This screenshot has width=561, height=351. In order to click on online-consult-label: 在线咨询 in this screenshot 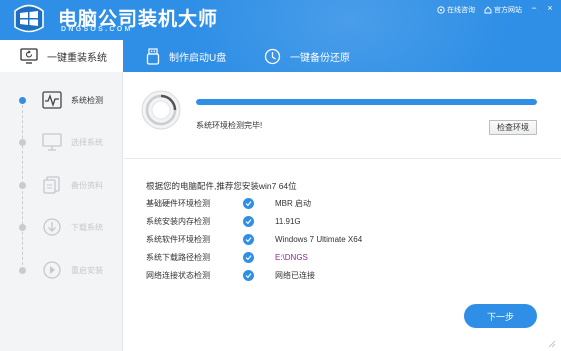, I will do `click(461, 10)`.